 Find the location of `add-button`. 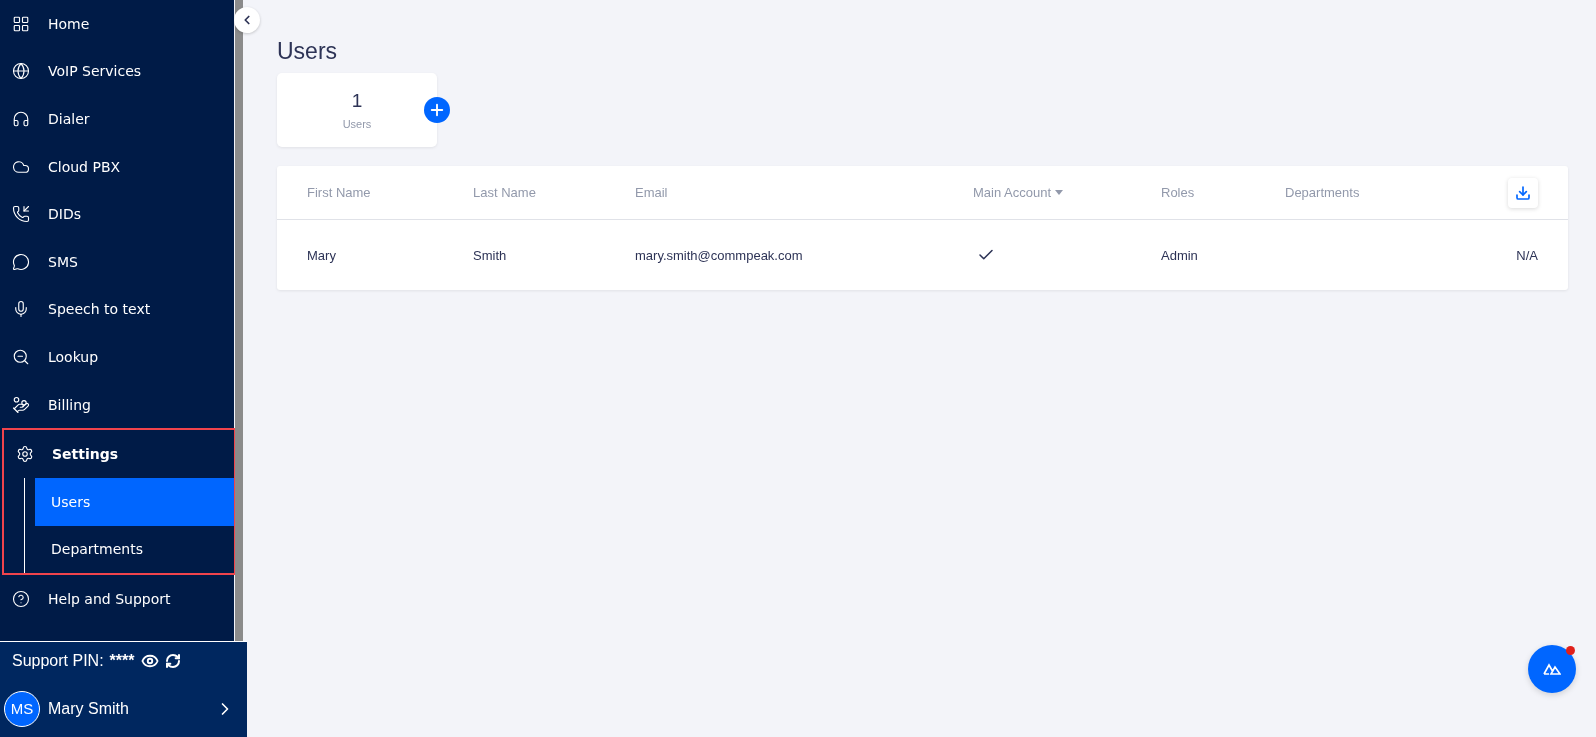

add-button is located at coordinates (437, 110).